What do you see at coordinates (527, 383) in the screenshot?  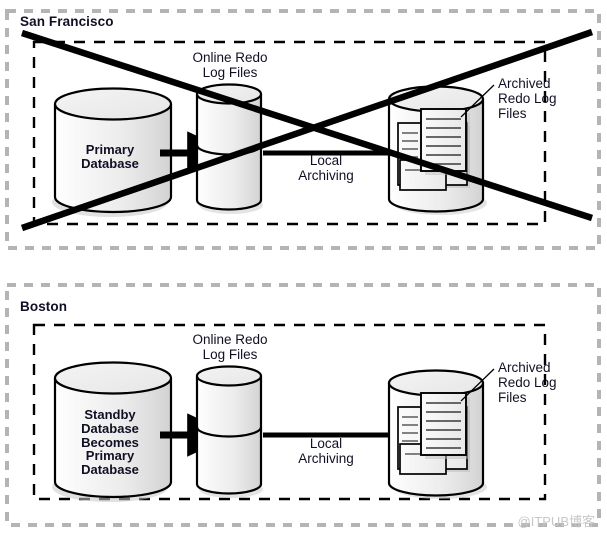 I see `caption-archived-redo-log-files-boston: Archived Redo Log Files` at bounding box center [527, 383].